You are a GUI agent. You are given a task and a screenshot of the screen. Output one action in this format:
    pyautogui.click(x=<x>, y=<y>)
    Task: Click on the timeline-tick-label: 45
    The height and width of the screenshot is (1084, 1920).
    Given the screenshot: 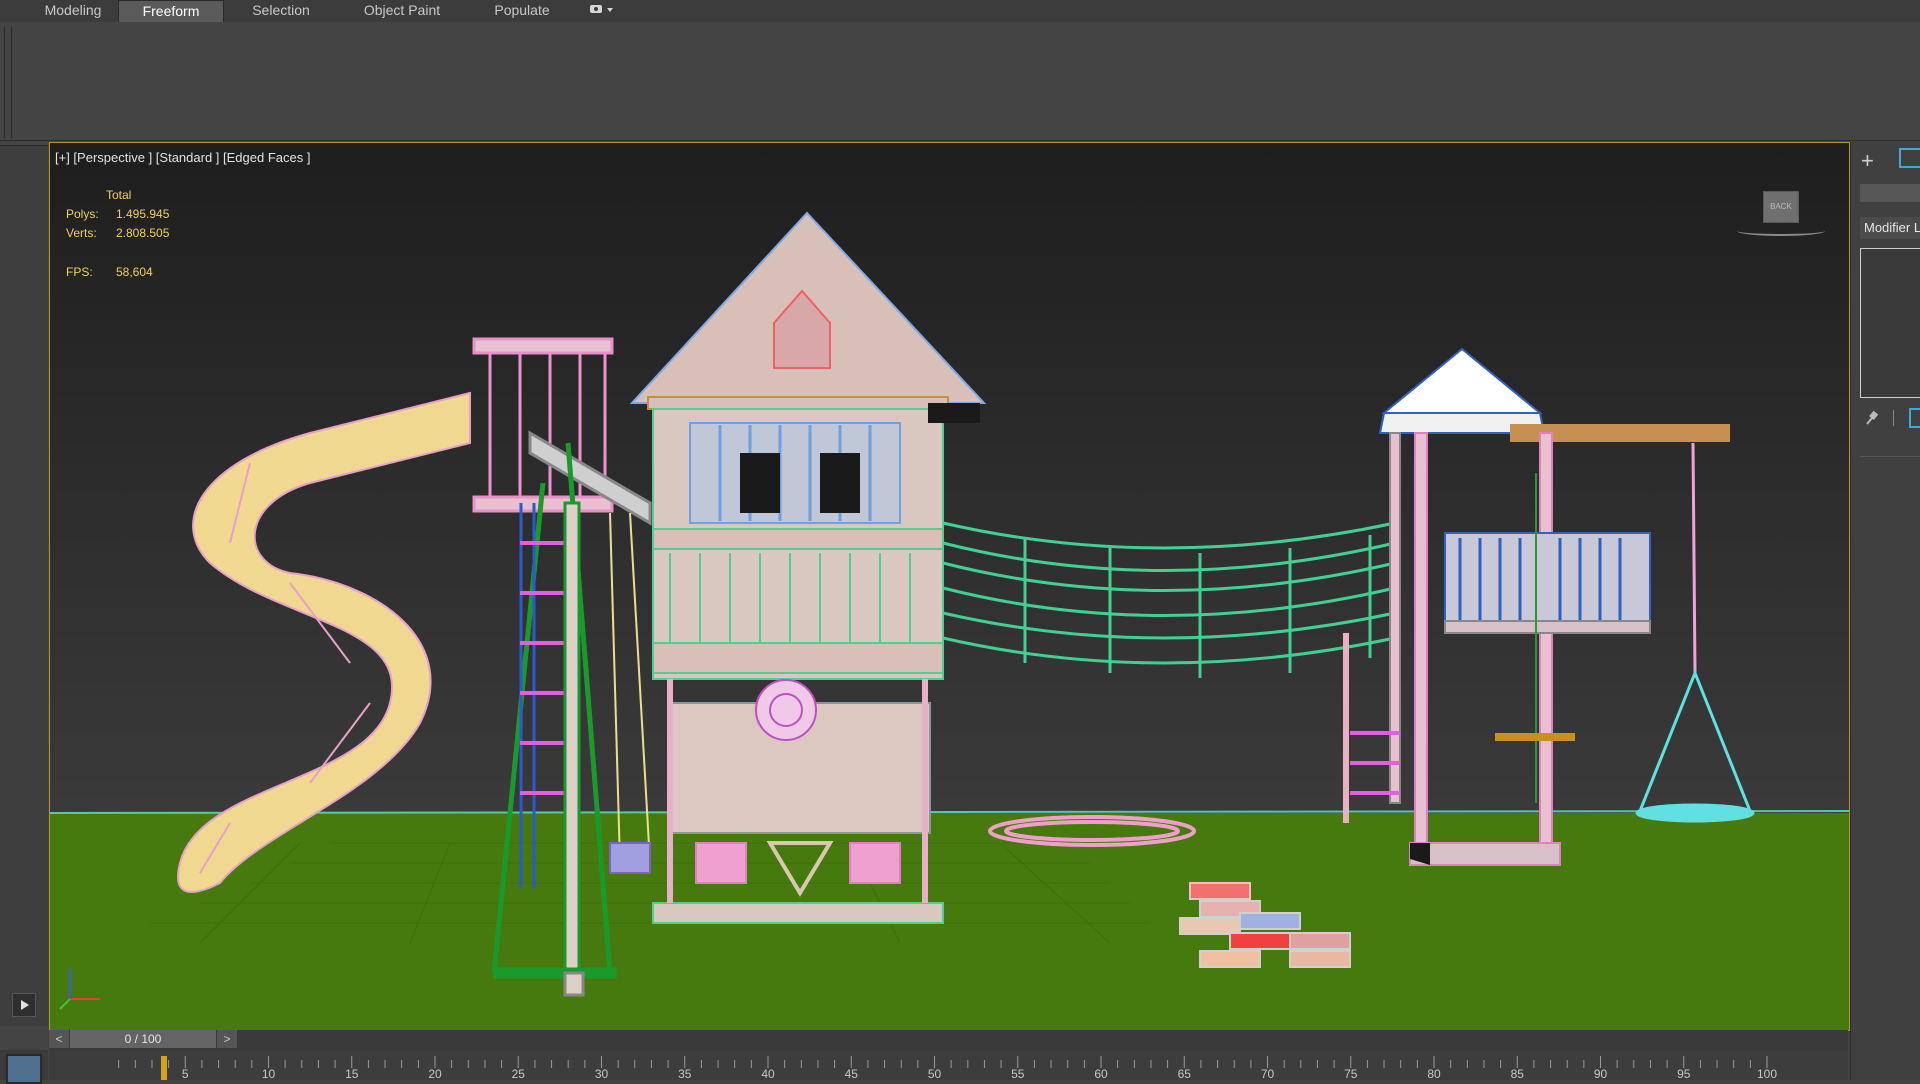 What is the action you would take?
    pyautogui.click(x=852, y=1073)
    